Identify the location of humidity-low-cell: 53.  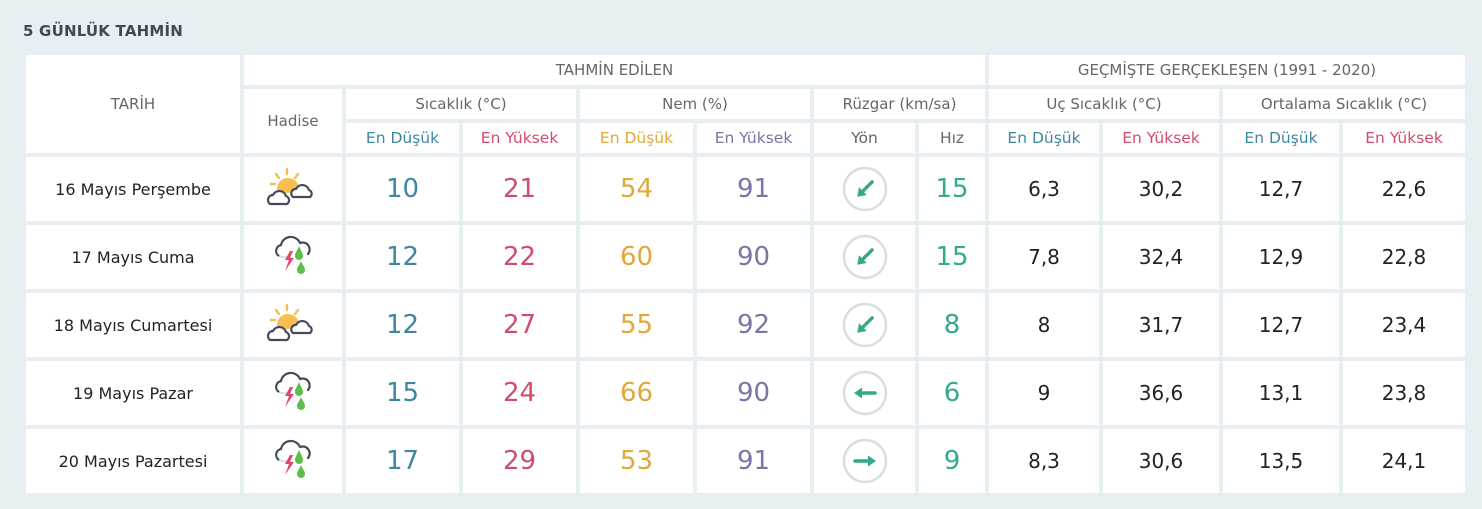
(636, 461).